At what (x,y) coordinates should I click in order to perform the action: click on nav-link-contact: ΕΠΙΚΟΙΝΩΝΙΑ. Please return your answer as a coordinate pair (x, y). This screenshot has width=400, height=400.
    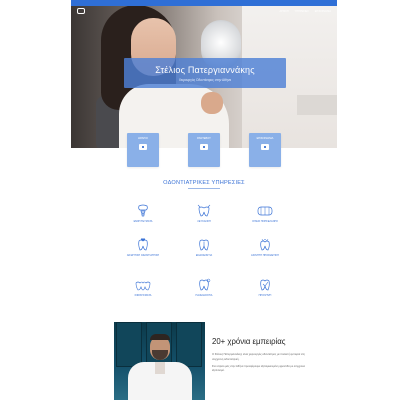
    Looking at the image, I should click on (323, 11).